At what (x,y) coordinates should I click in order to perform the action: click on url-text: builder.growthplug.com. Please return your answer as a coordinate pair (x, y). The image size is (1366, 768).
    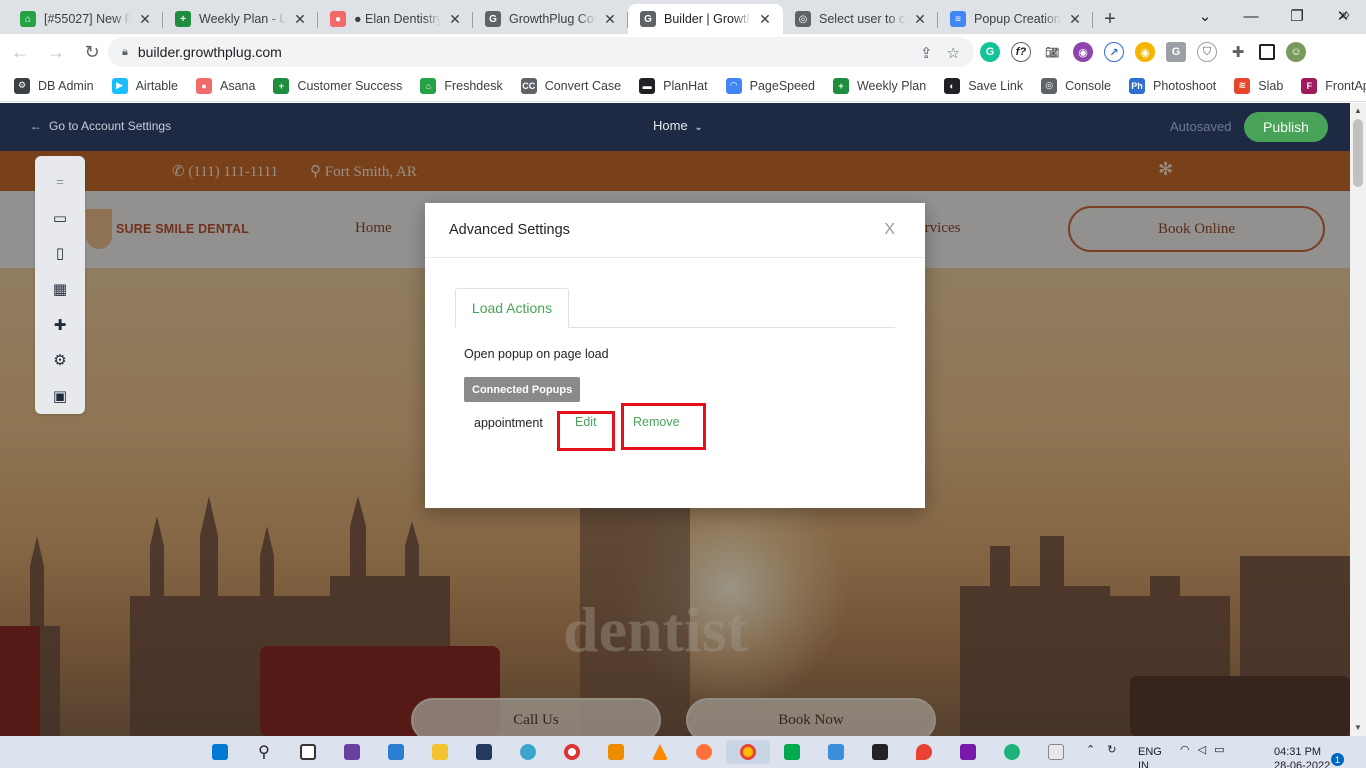
    Looking at the image, I should click on (209, 52).